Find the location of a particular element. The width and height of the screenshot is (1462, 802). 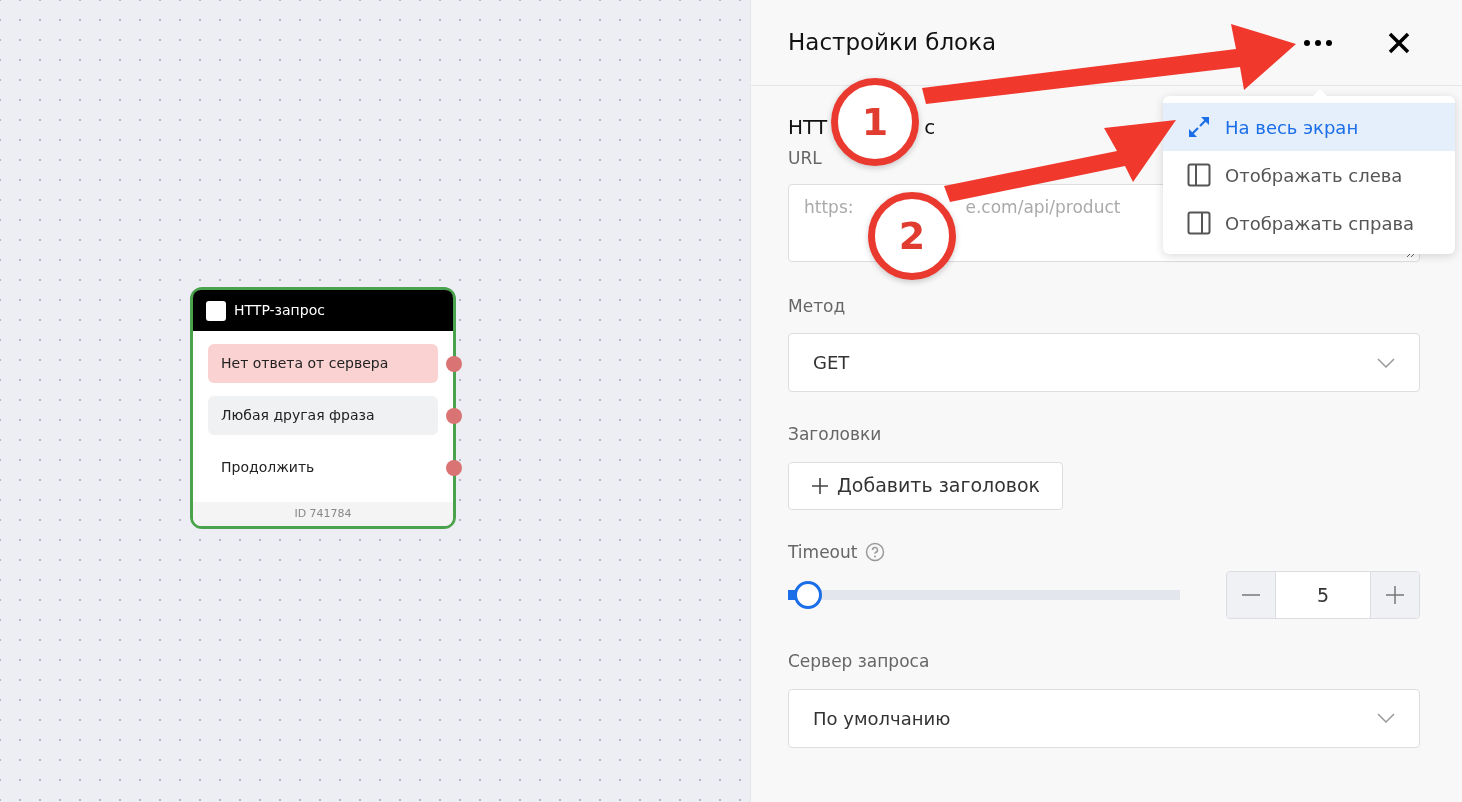

checkbox-square-icon is located at coordinates (216, 310).